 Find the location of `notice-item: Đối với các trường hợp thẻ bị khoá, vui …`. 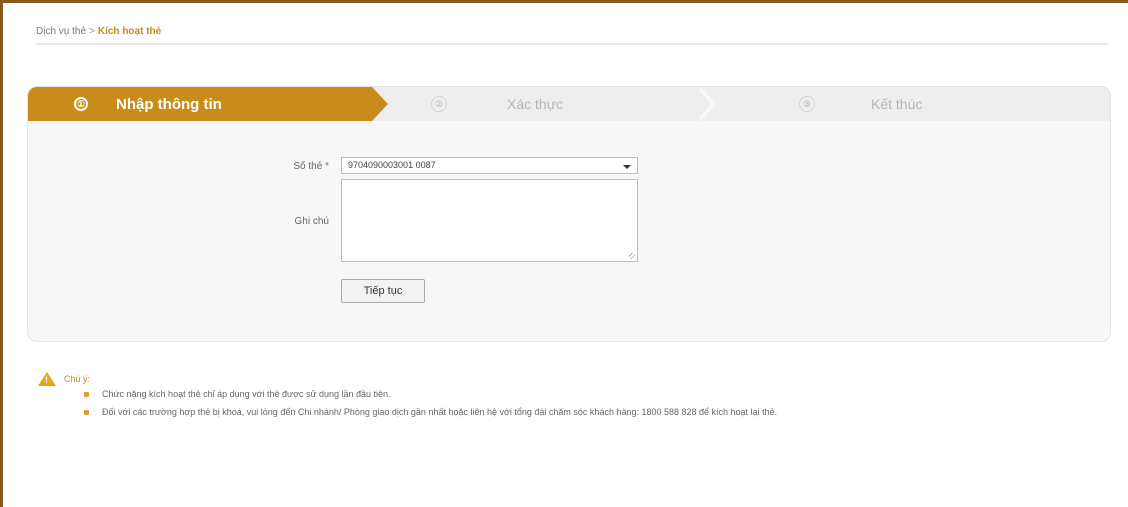

notice-item: Đối với các trường hợp thẻ bị khoá, vui … is located at coordinates (569, 412).